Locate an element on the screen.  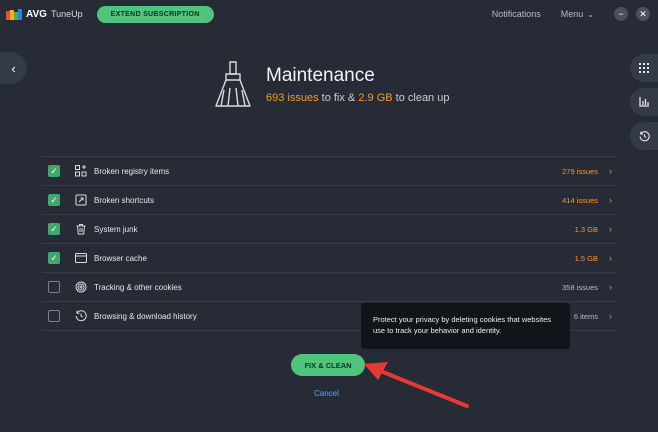
back-button: ‹ is located at coordinates (13, 68).